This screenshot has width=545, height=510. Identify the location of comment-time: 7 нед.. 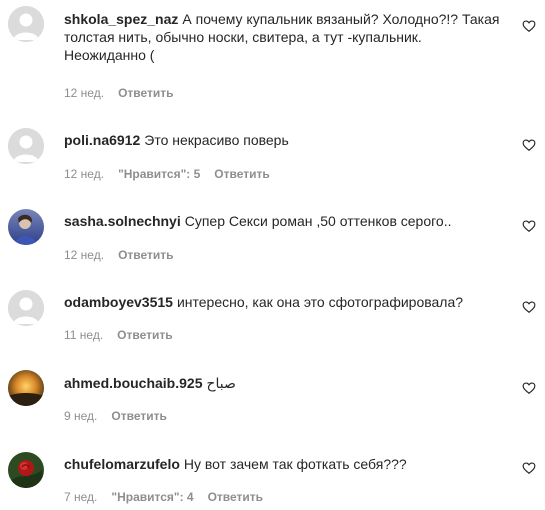
(80, 497).